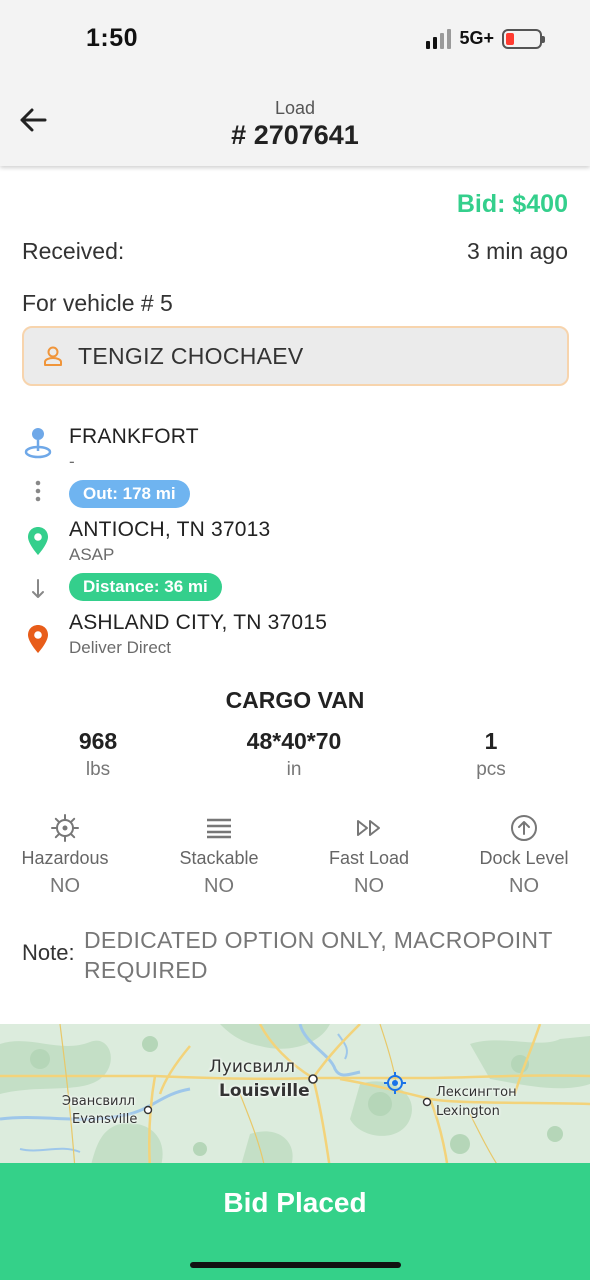 This screenshot has width=590, height=1280. I want to click on stack-icon, so click(219, 828).